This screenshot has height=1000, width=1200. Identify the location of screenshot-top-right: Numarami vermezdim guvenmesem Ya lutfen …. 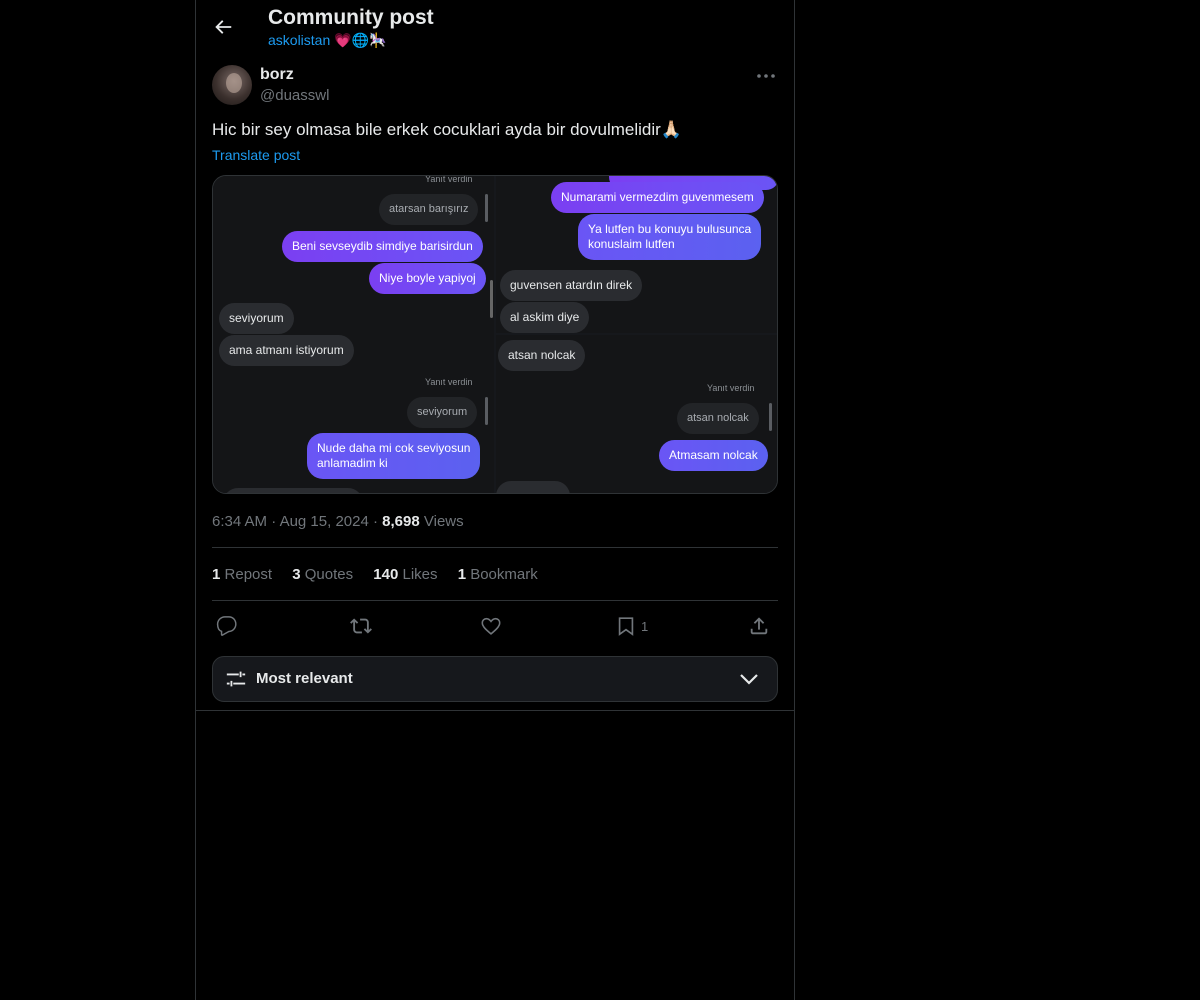
(636, 254).